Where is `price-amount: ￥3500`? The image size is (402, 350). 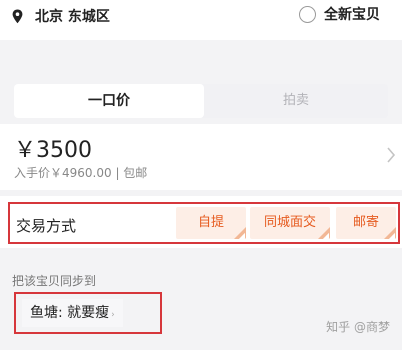
price-amount: ￥3500 is located at coordinates (53, 150).